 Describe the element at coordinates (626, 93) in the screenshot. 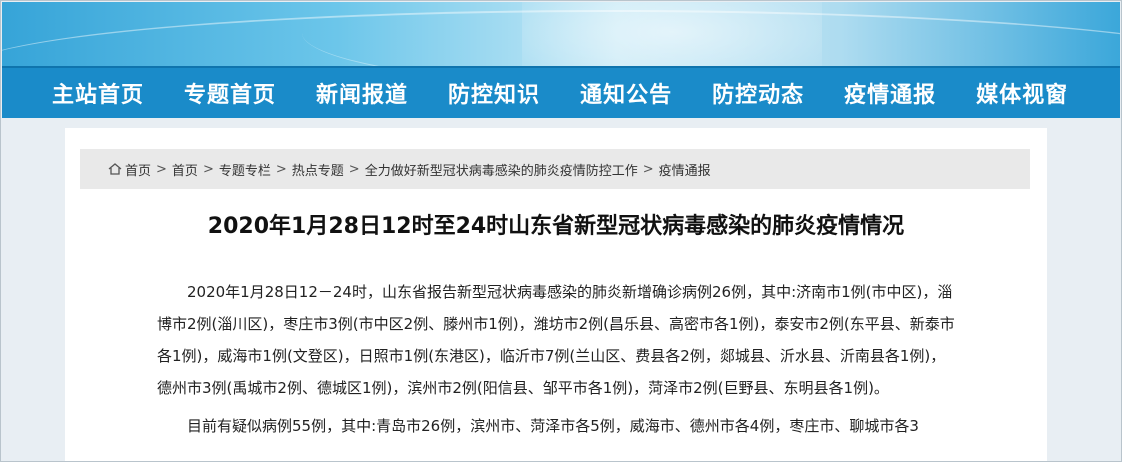

I see `nav-item-notices: 通知公告` at that location.